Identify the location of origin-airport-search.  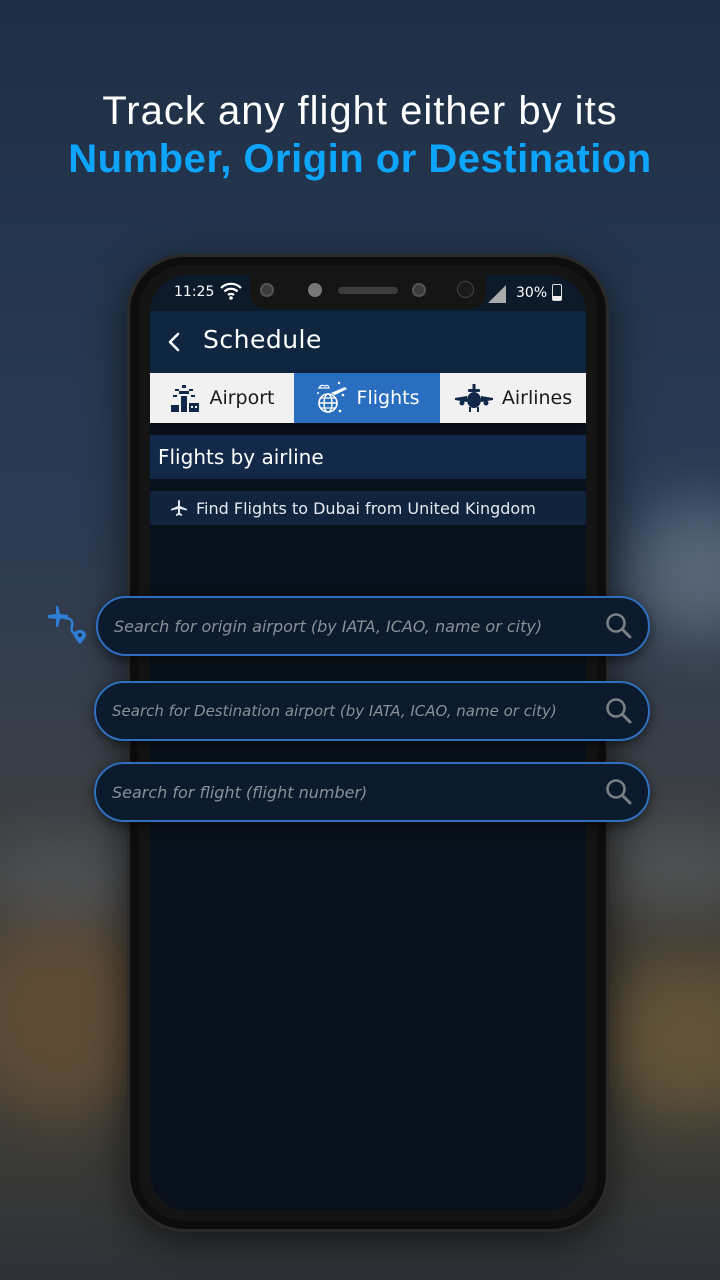
(373, 626).